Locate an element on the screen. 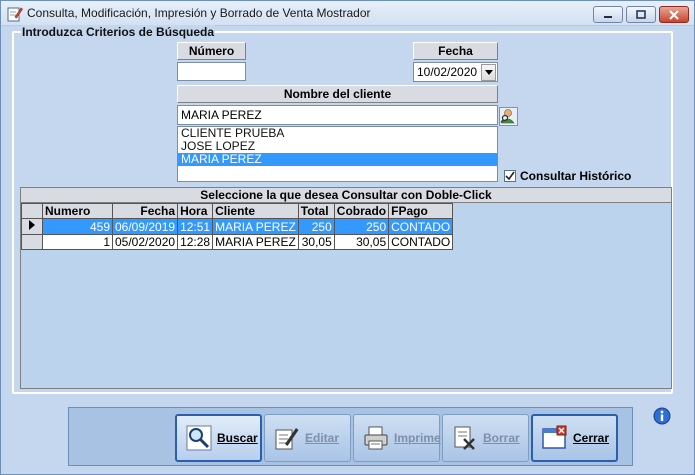  search-criteria-legend: Introduzca Criterios de Búsqueda is located at coordinates (118, 32).